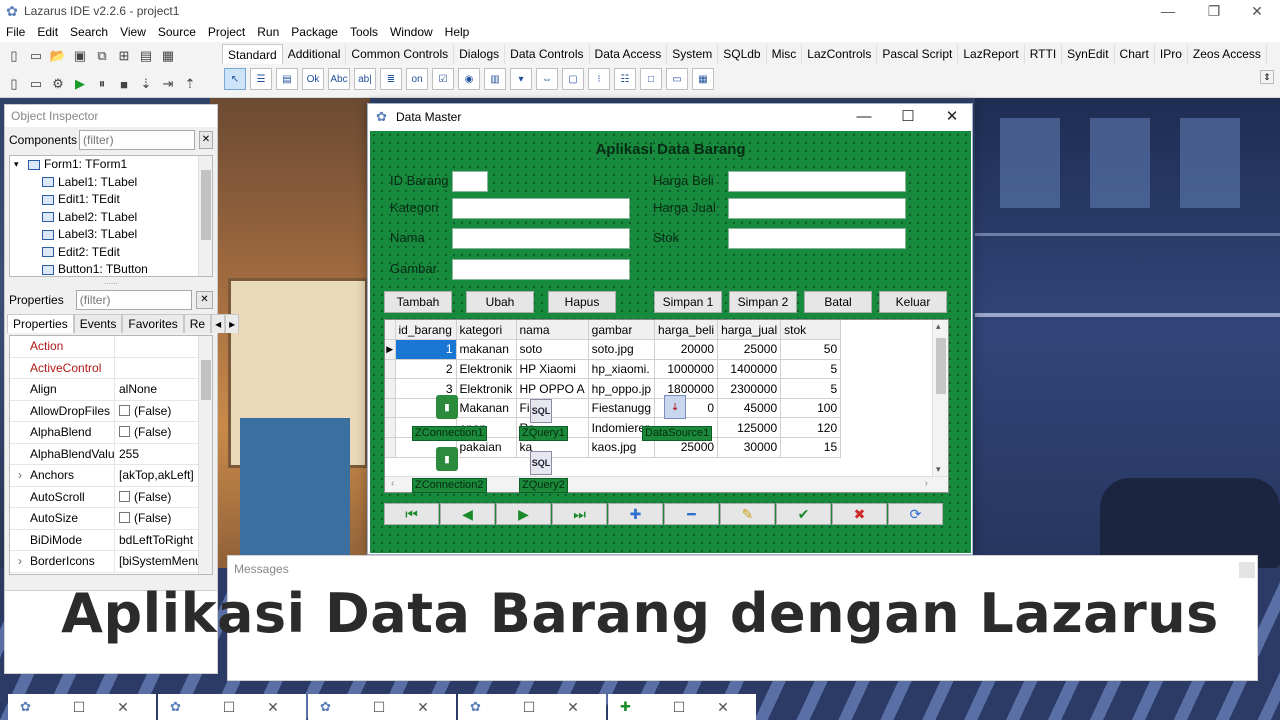 This screenshot has width=1280, height=720. What do you see at coordinates (449, 485) in the screenshot?
I see `zconnection2-label: ZConnection2` at bounding box center [449, 485].